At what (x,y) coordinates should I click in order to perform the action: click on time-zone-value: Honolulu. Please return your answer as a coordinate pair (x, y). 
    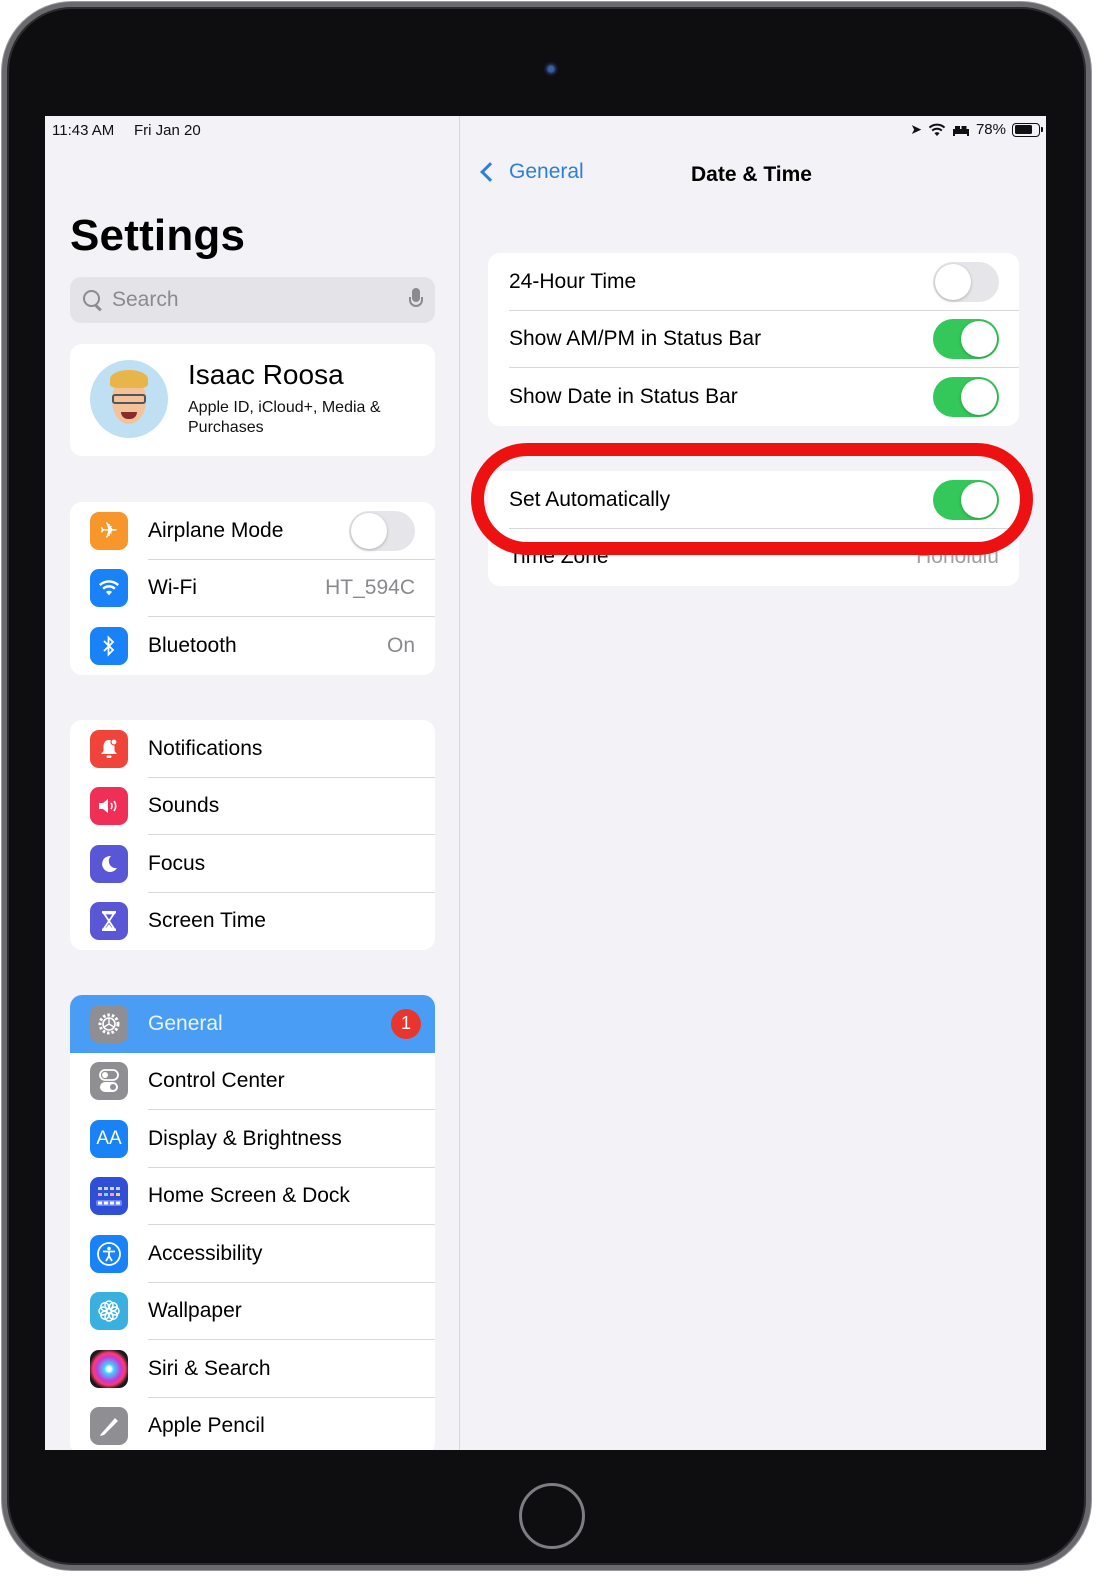
    Looking at the image, I should click on (957, 557).